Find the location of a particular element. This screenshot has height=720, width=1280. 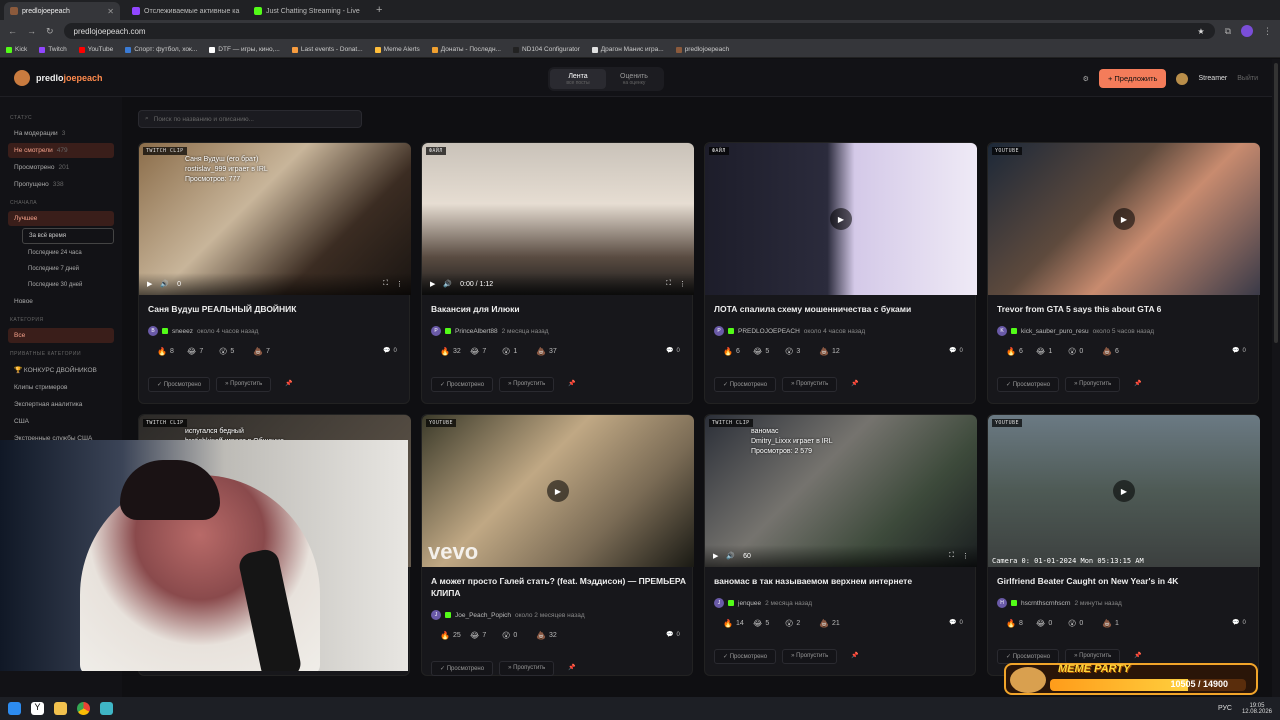

suggest-button: + Предложить is located at coordinates (1132, 78).